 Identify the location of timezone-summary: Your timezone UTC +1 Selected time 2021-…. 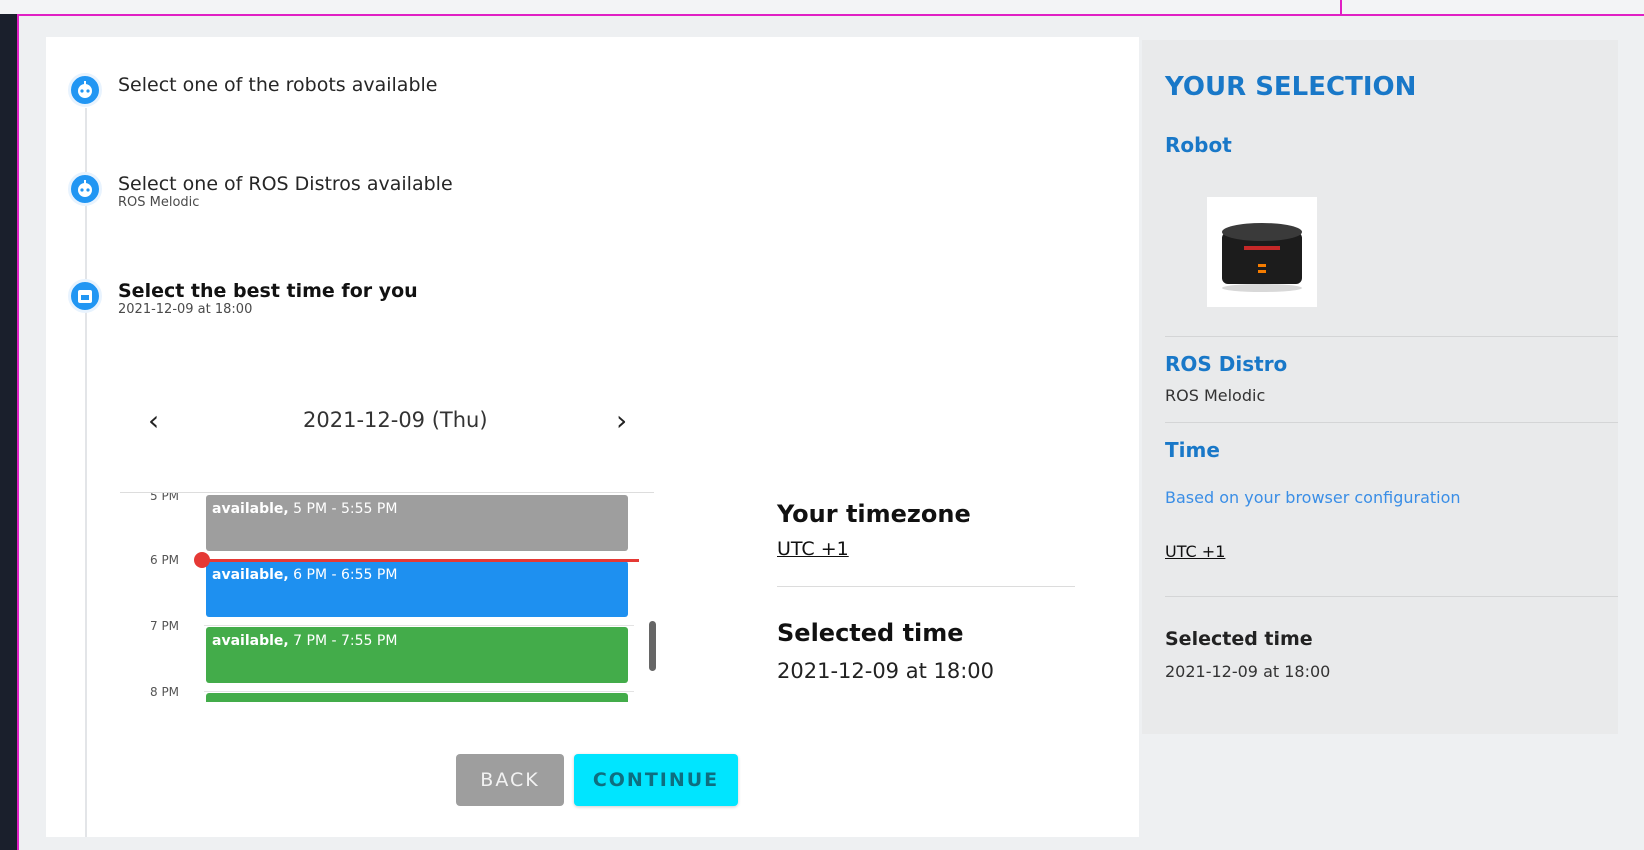
(926, 591).